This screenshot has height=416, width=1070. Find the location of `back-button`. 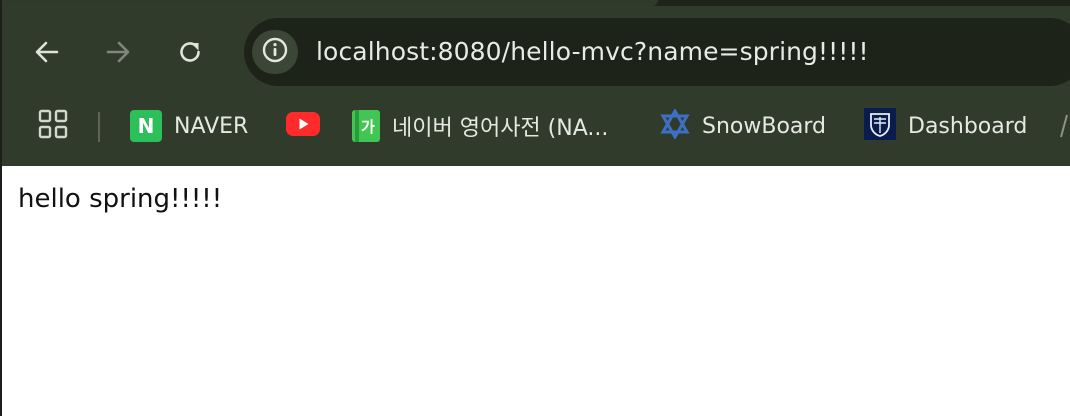

back-button is located at coordinates (47, 52).